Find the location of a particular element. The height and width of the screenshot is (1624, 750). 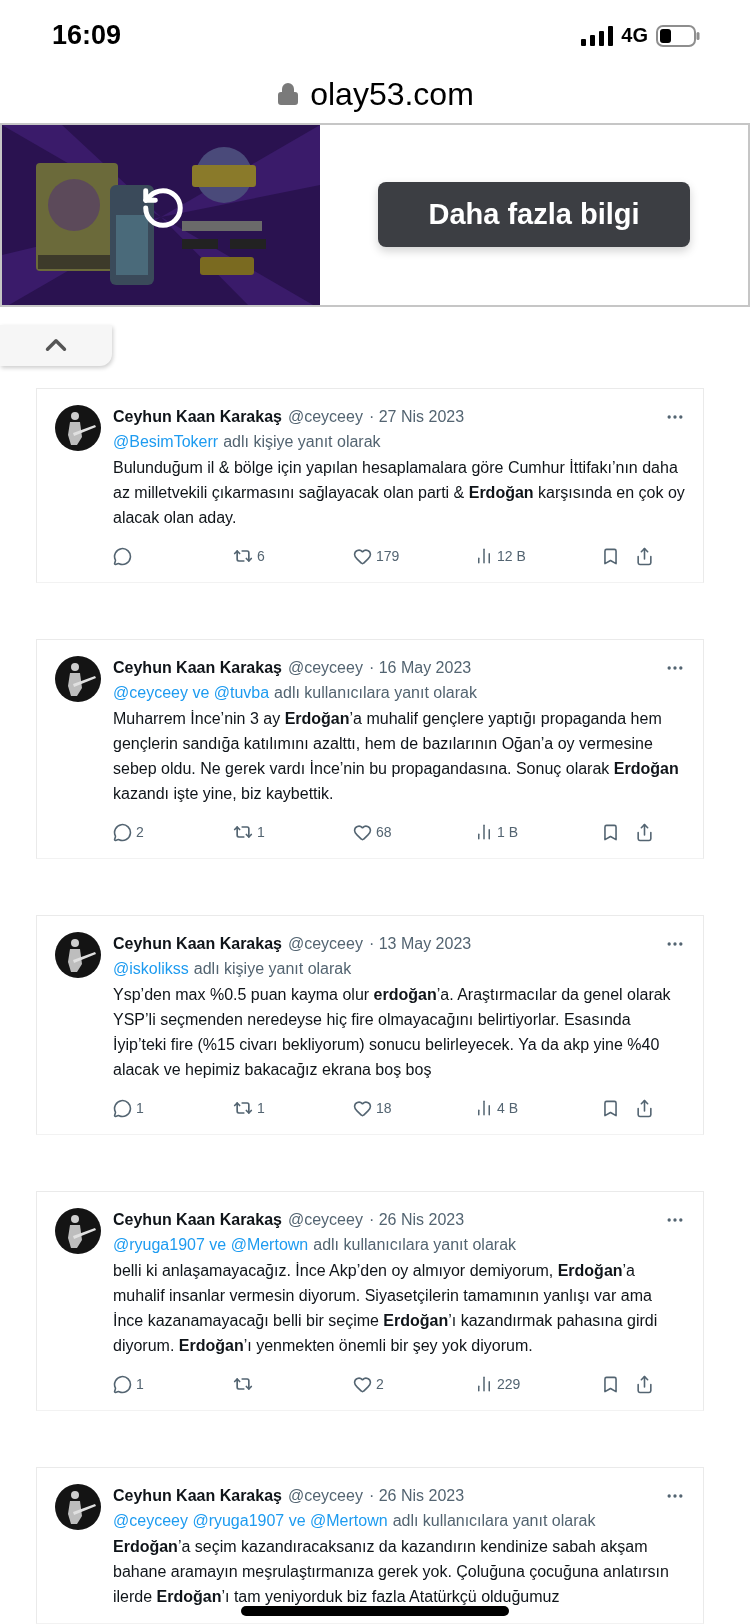

status-time: 16:09 is located at coordinates (87, 36).